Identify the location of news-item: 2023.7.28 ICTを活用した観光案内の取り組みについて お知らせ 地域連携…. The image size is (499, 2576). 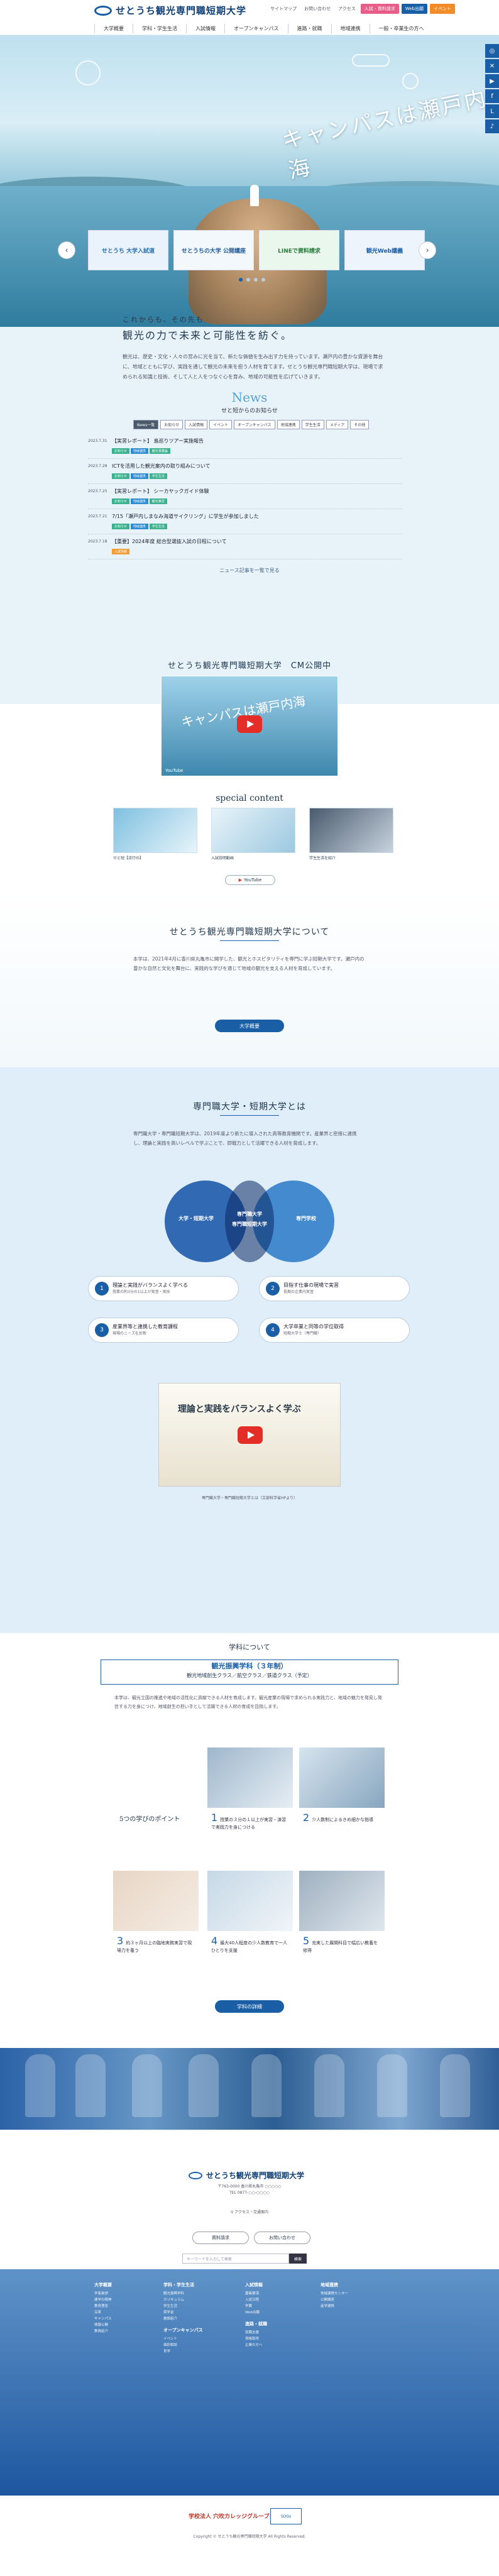
(245, 472).